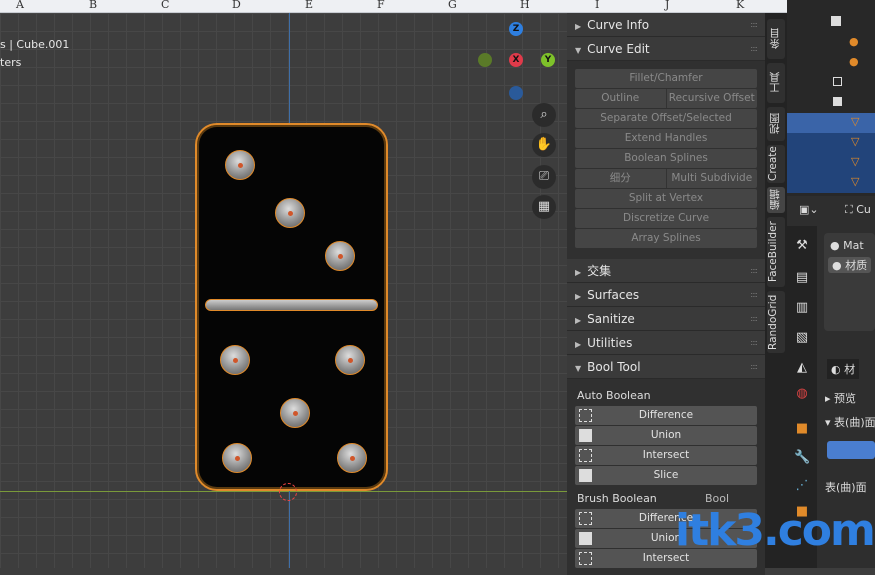 This screenshot has height=575, width=875. What do you see at coordinates (485, 60) in the screenshot?
I see `gizmo-neg-y` at bounding box center [485, 60].